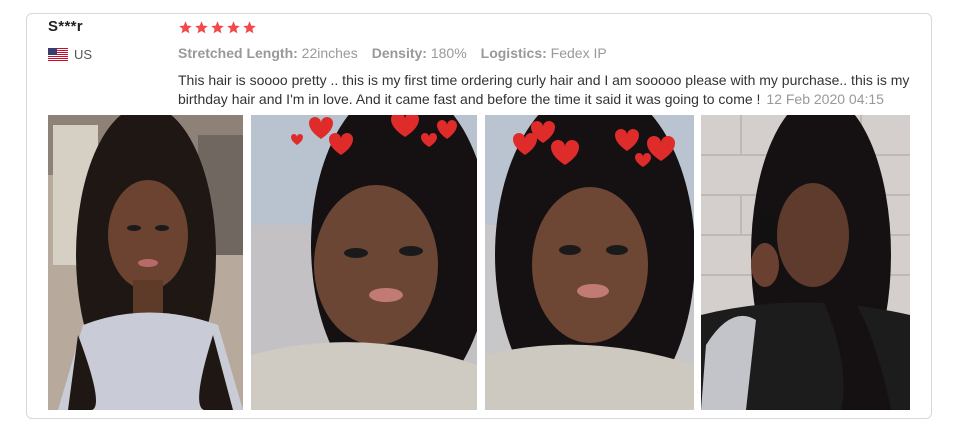 The height and width of the screenshot is (430, 960). What do you see at coordinates (268, 53) in the screenshot?
I see `attr-stretched-length: Stretched Length: 22inches` at bounding box center [268, 53].